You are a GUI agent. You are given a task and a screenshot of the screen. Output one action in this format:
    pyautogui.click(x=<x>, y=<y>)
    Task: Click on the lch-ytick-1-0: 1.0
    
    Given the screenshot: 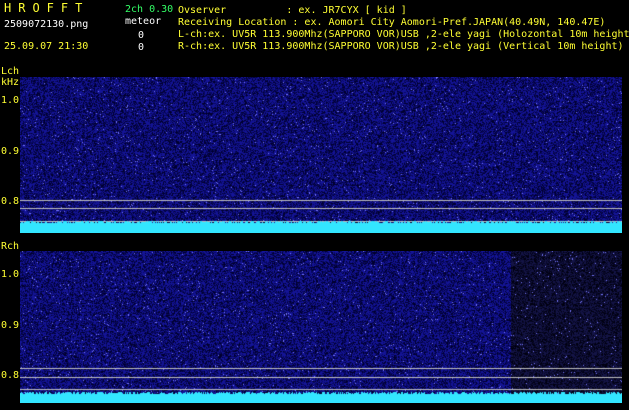 What is the action you would take?
    pyautogui.click(x=10, y=100)
    